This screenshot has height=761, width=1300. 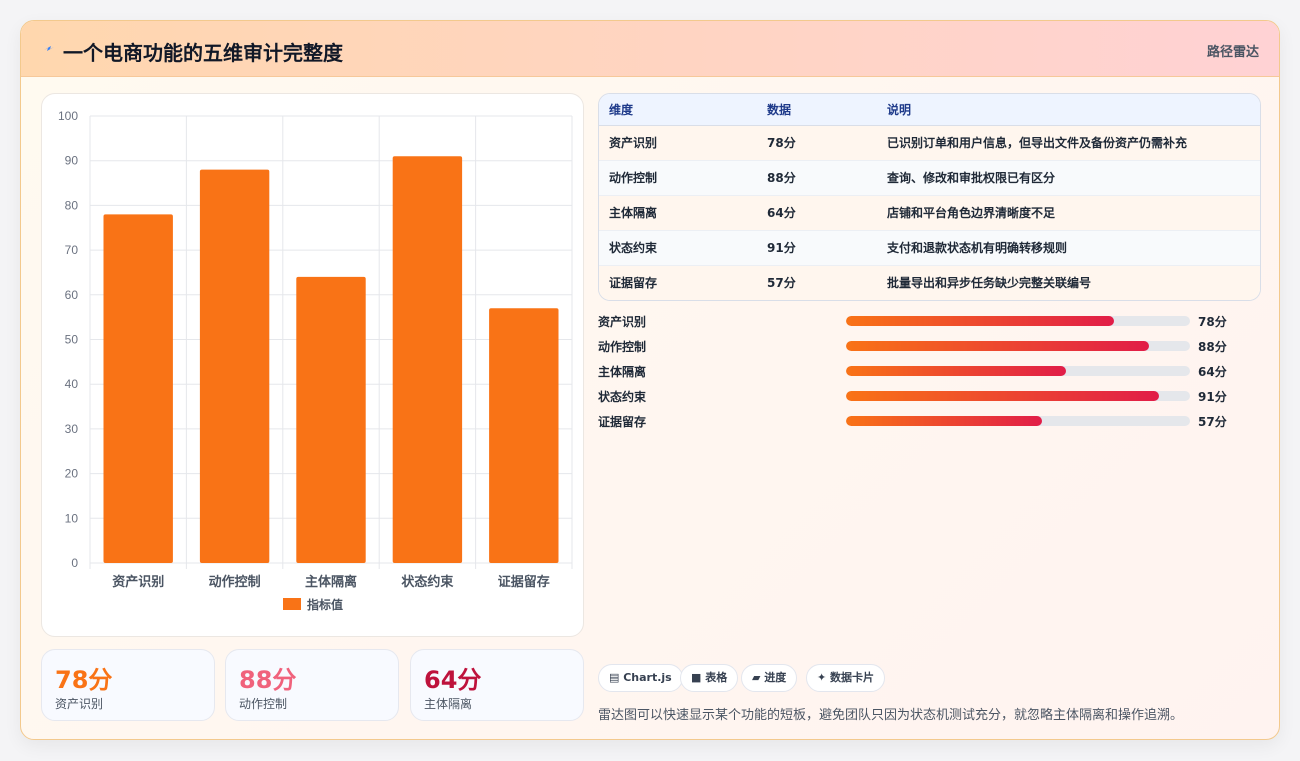 I want to click on y-tick-label: 90, so click(x=72, y=161).